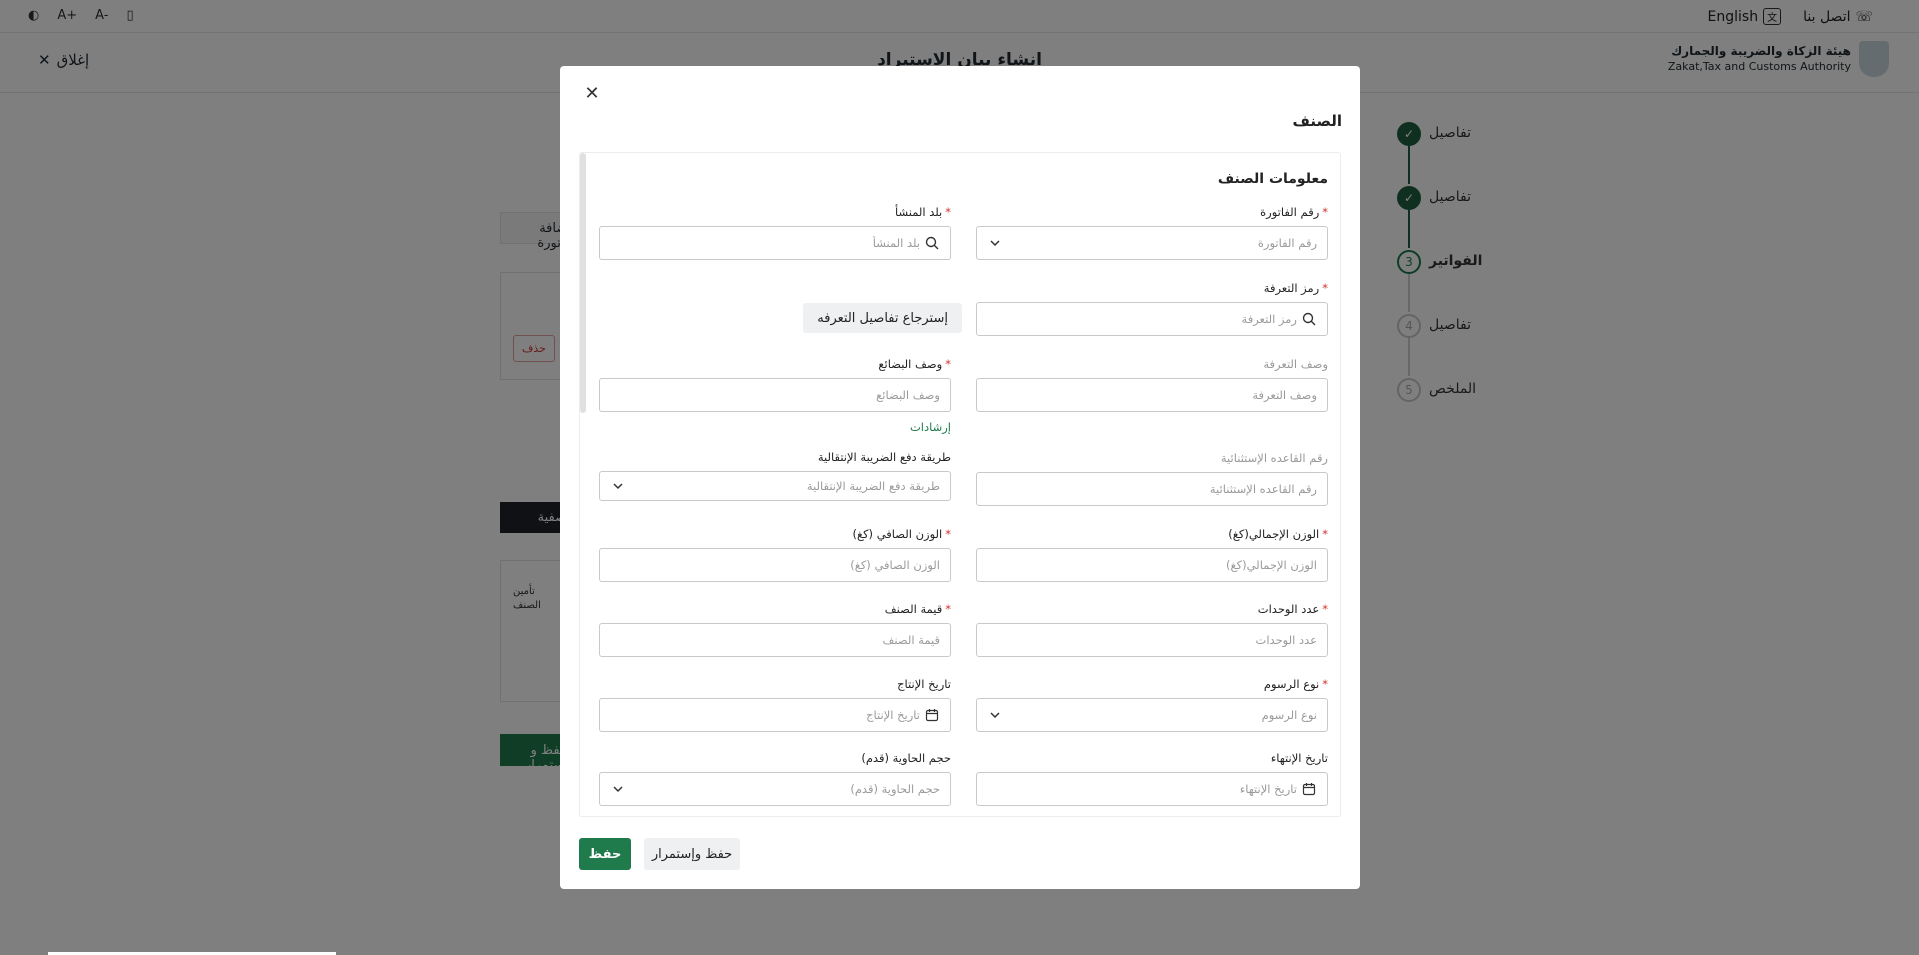  What do you see at coordinates (775, 789) in the screenshot?
I see `container-size-select: حجم الحاوية (قدم)` at bounding box center [775, 789].